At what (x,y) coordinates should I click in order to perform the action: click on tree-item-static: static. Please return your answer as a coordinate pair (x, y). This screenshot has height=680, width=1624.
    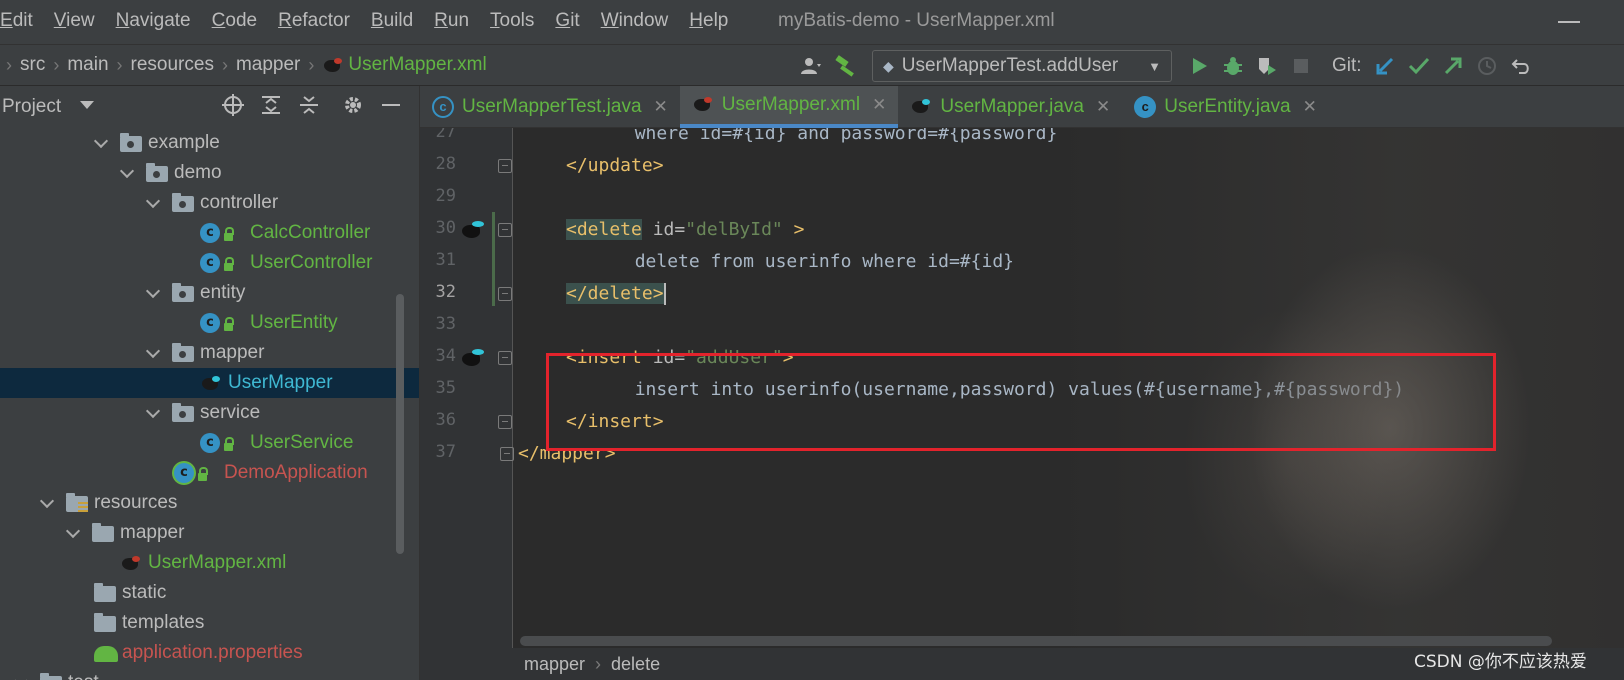
    Looking at the image, I should click on (209, 593).